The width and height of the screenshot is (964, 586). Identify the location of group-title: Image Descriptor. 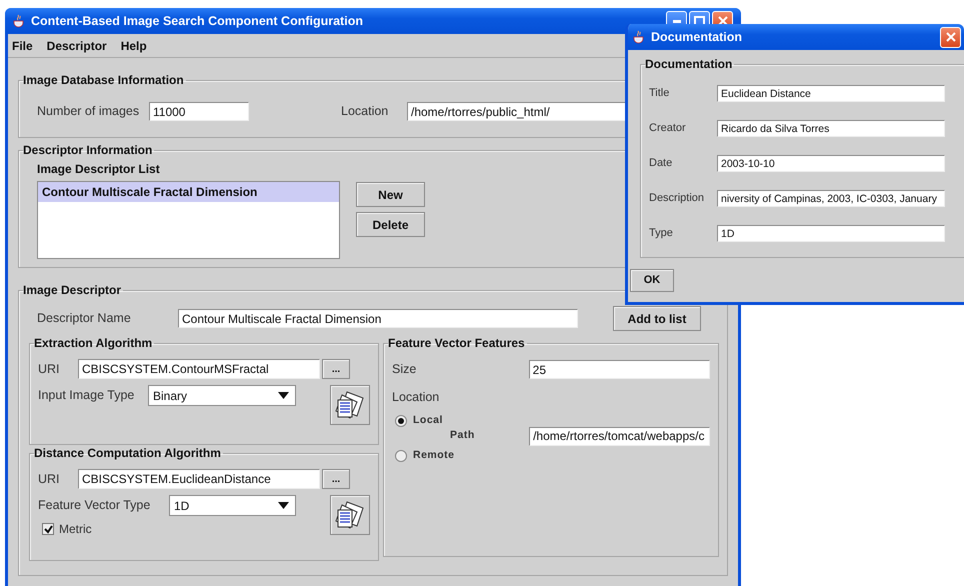
(72, 290).